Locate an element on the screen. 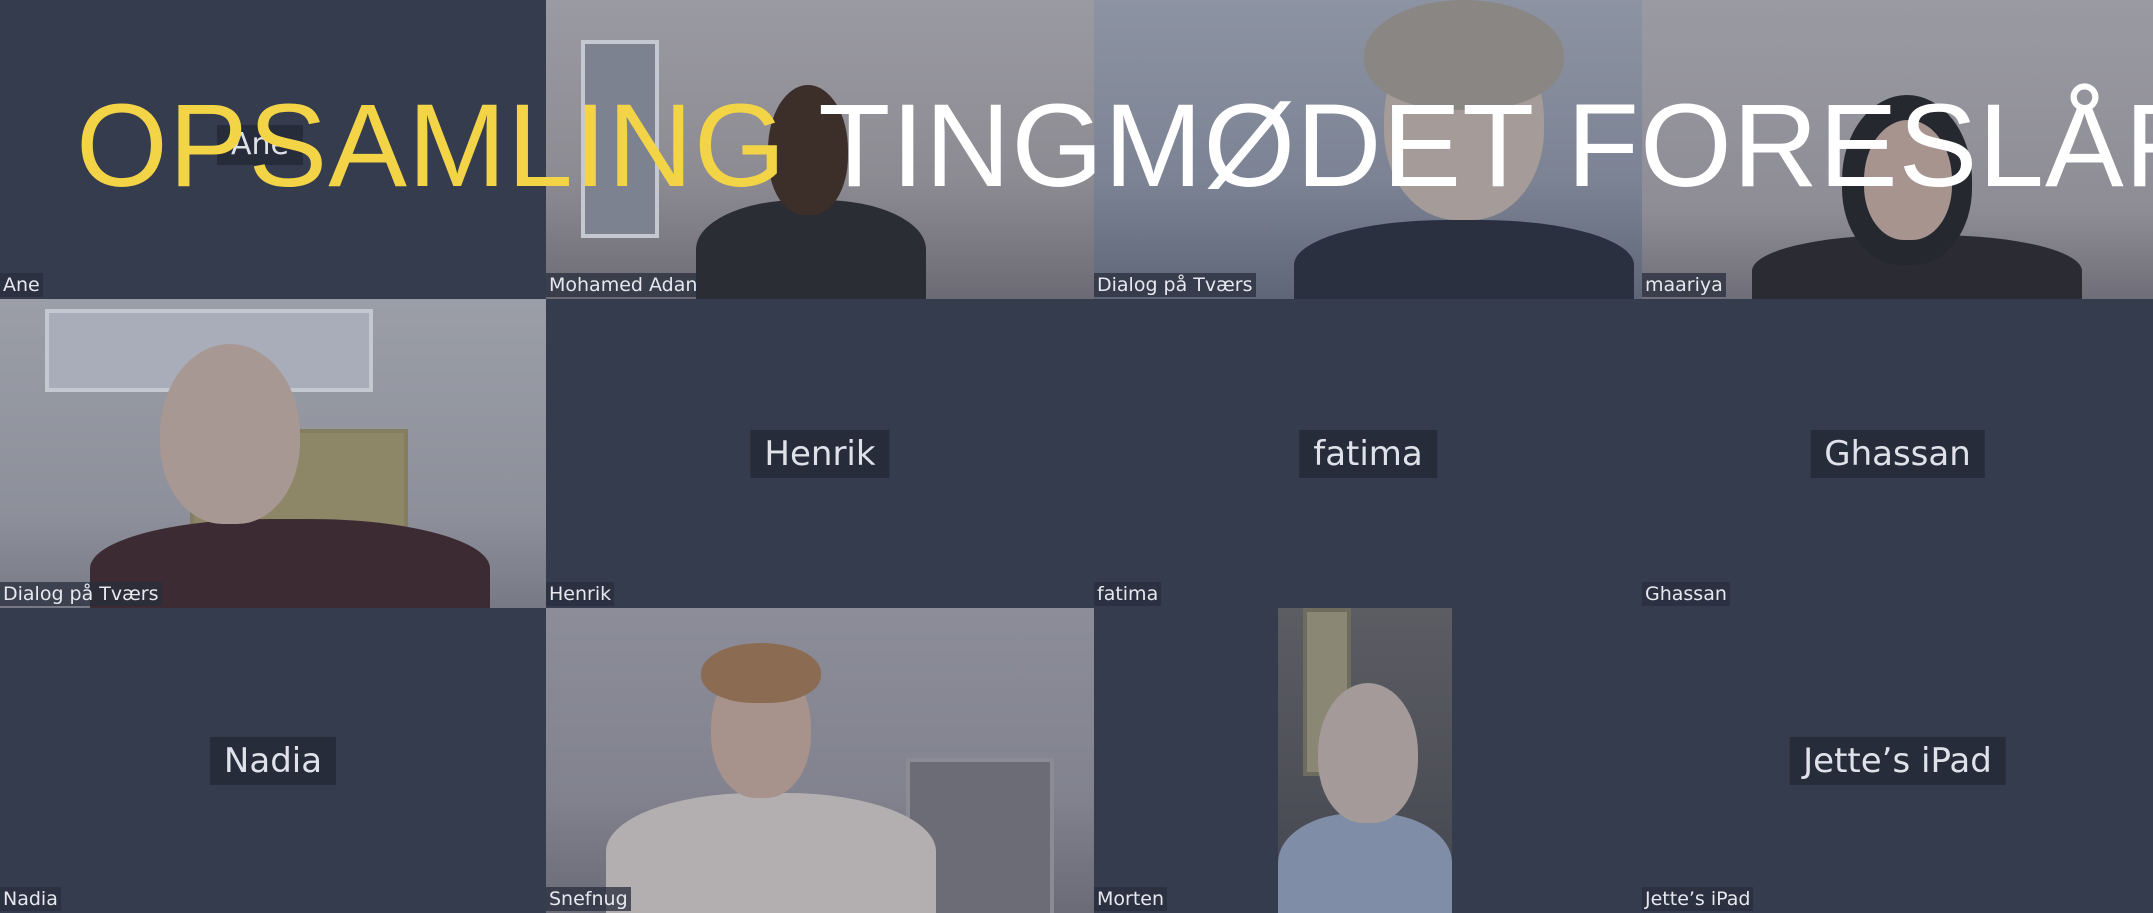 The image size is (2153, 913). participant-name-label: Ghassan is located at coordinates (1897, 453).